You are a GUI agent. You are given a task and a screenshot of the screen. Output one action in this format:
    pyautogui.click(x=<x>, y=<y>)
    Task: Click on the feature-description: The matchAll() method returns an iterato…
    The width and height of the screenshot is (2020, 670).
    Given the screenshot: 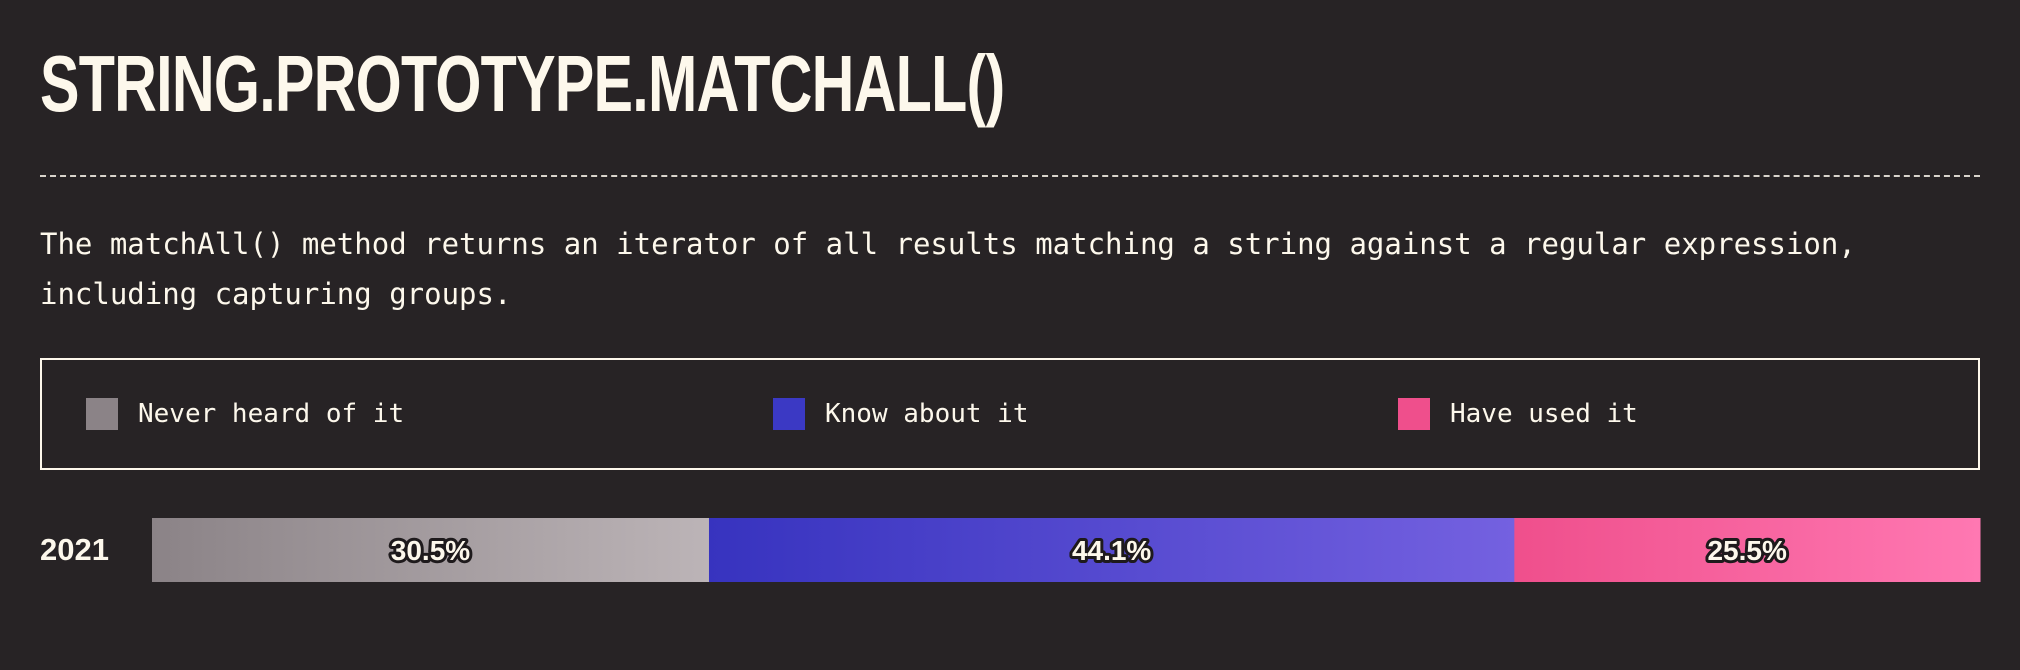 What is the action you would take?
    pyautogui.click(x=948, y=269)
    